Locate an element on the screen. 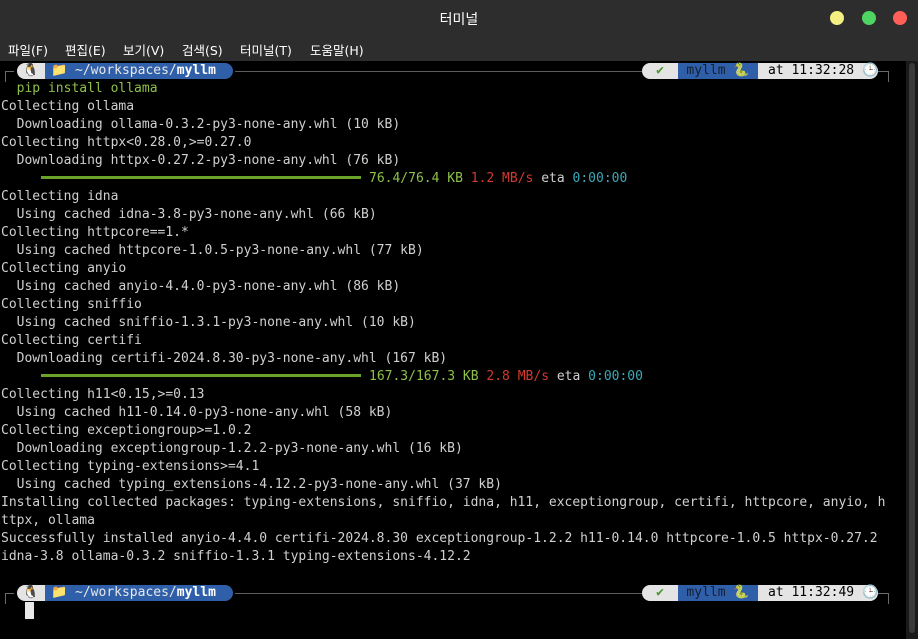 Image resolution: width=918 pixels, height=639 pixels. scrollbar is located at coordinates (912, 350).